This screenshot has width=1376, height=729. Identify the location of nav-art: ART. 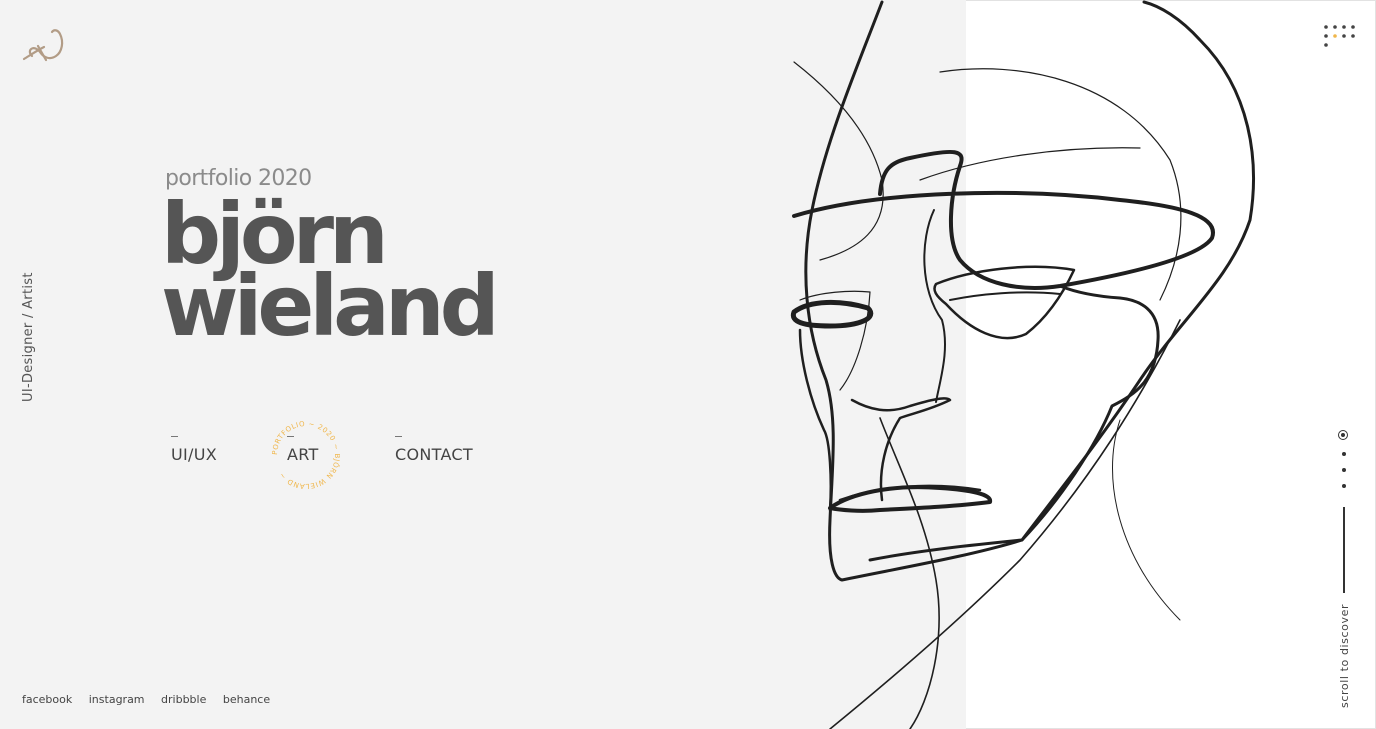
(303, 450).